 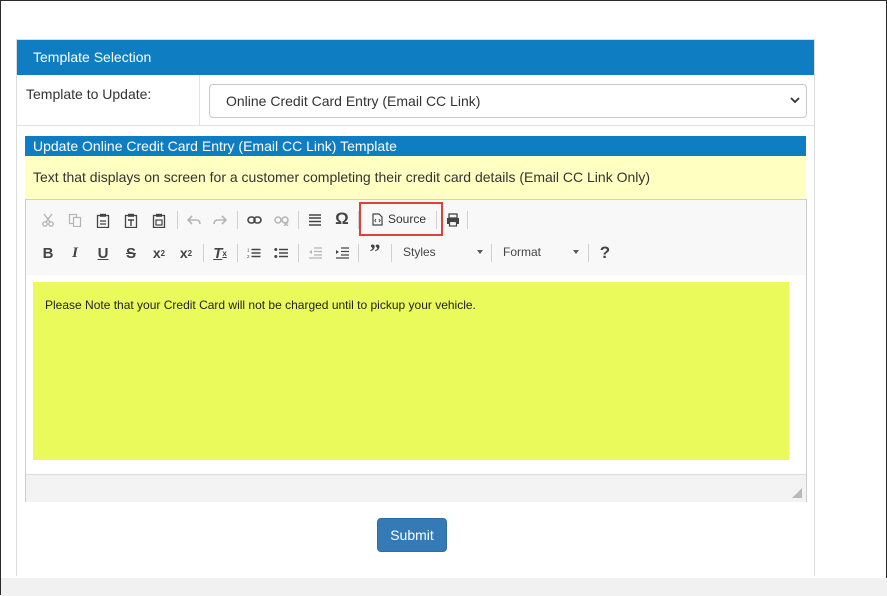 I want to click on template-select: Online Credit Card Entry (Email CC Link), so click(x=508, y=101).